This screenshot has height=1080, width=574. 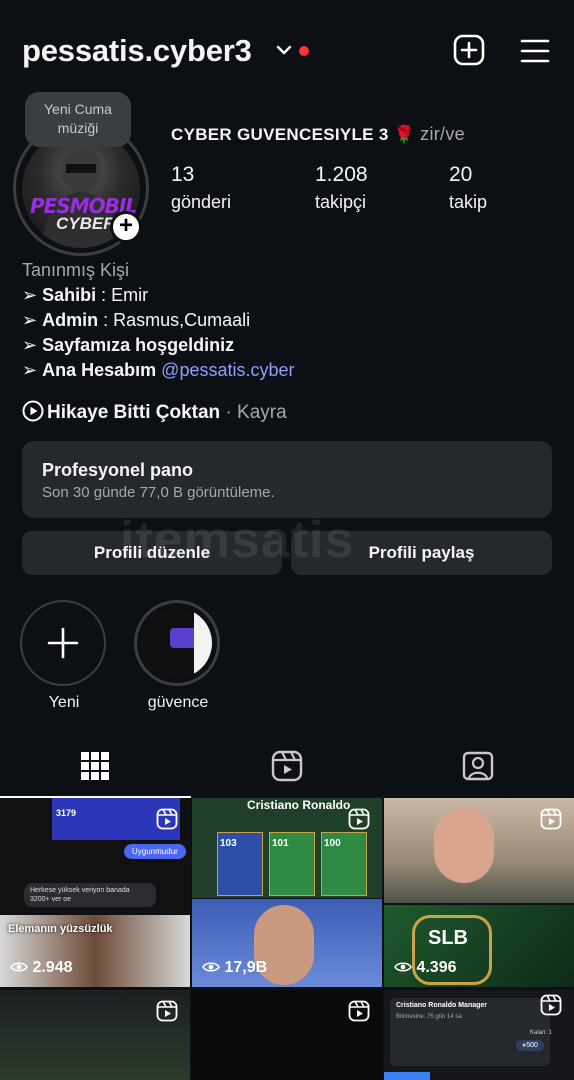 I want to click on display-name: CYBER GUVENCESIYLE 3 🌹 zir/ve, so click(x=318, y=134).